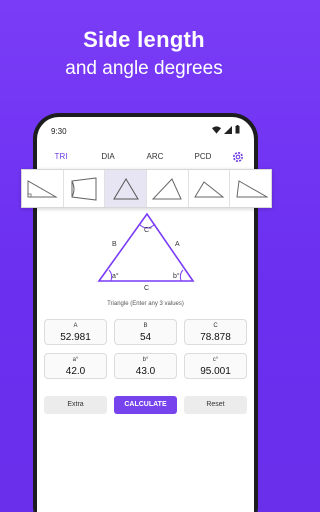 The height and width of the screenshot is (512, 320). I want to click on obtuse-triangle-icon, so click(209, 188).